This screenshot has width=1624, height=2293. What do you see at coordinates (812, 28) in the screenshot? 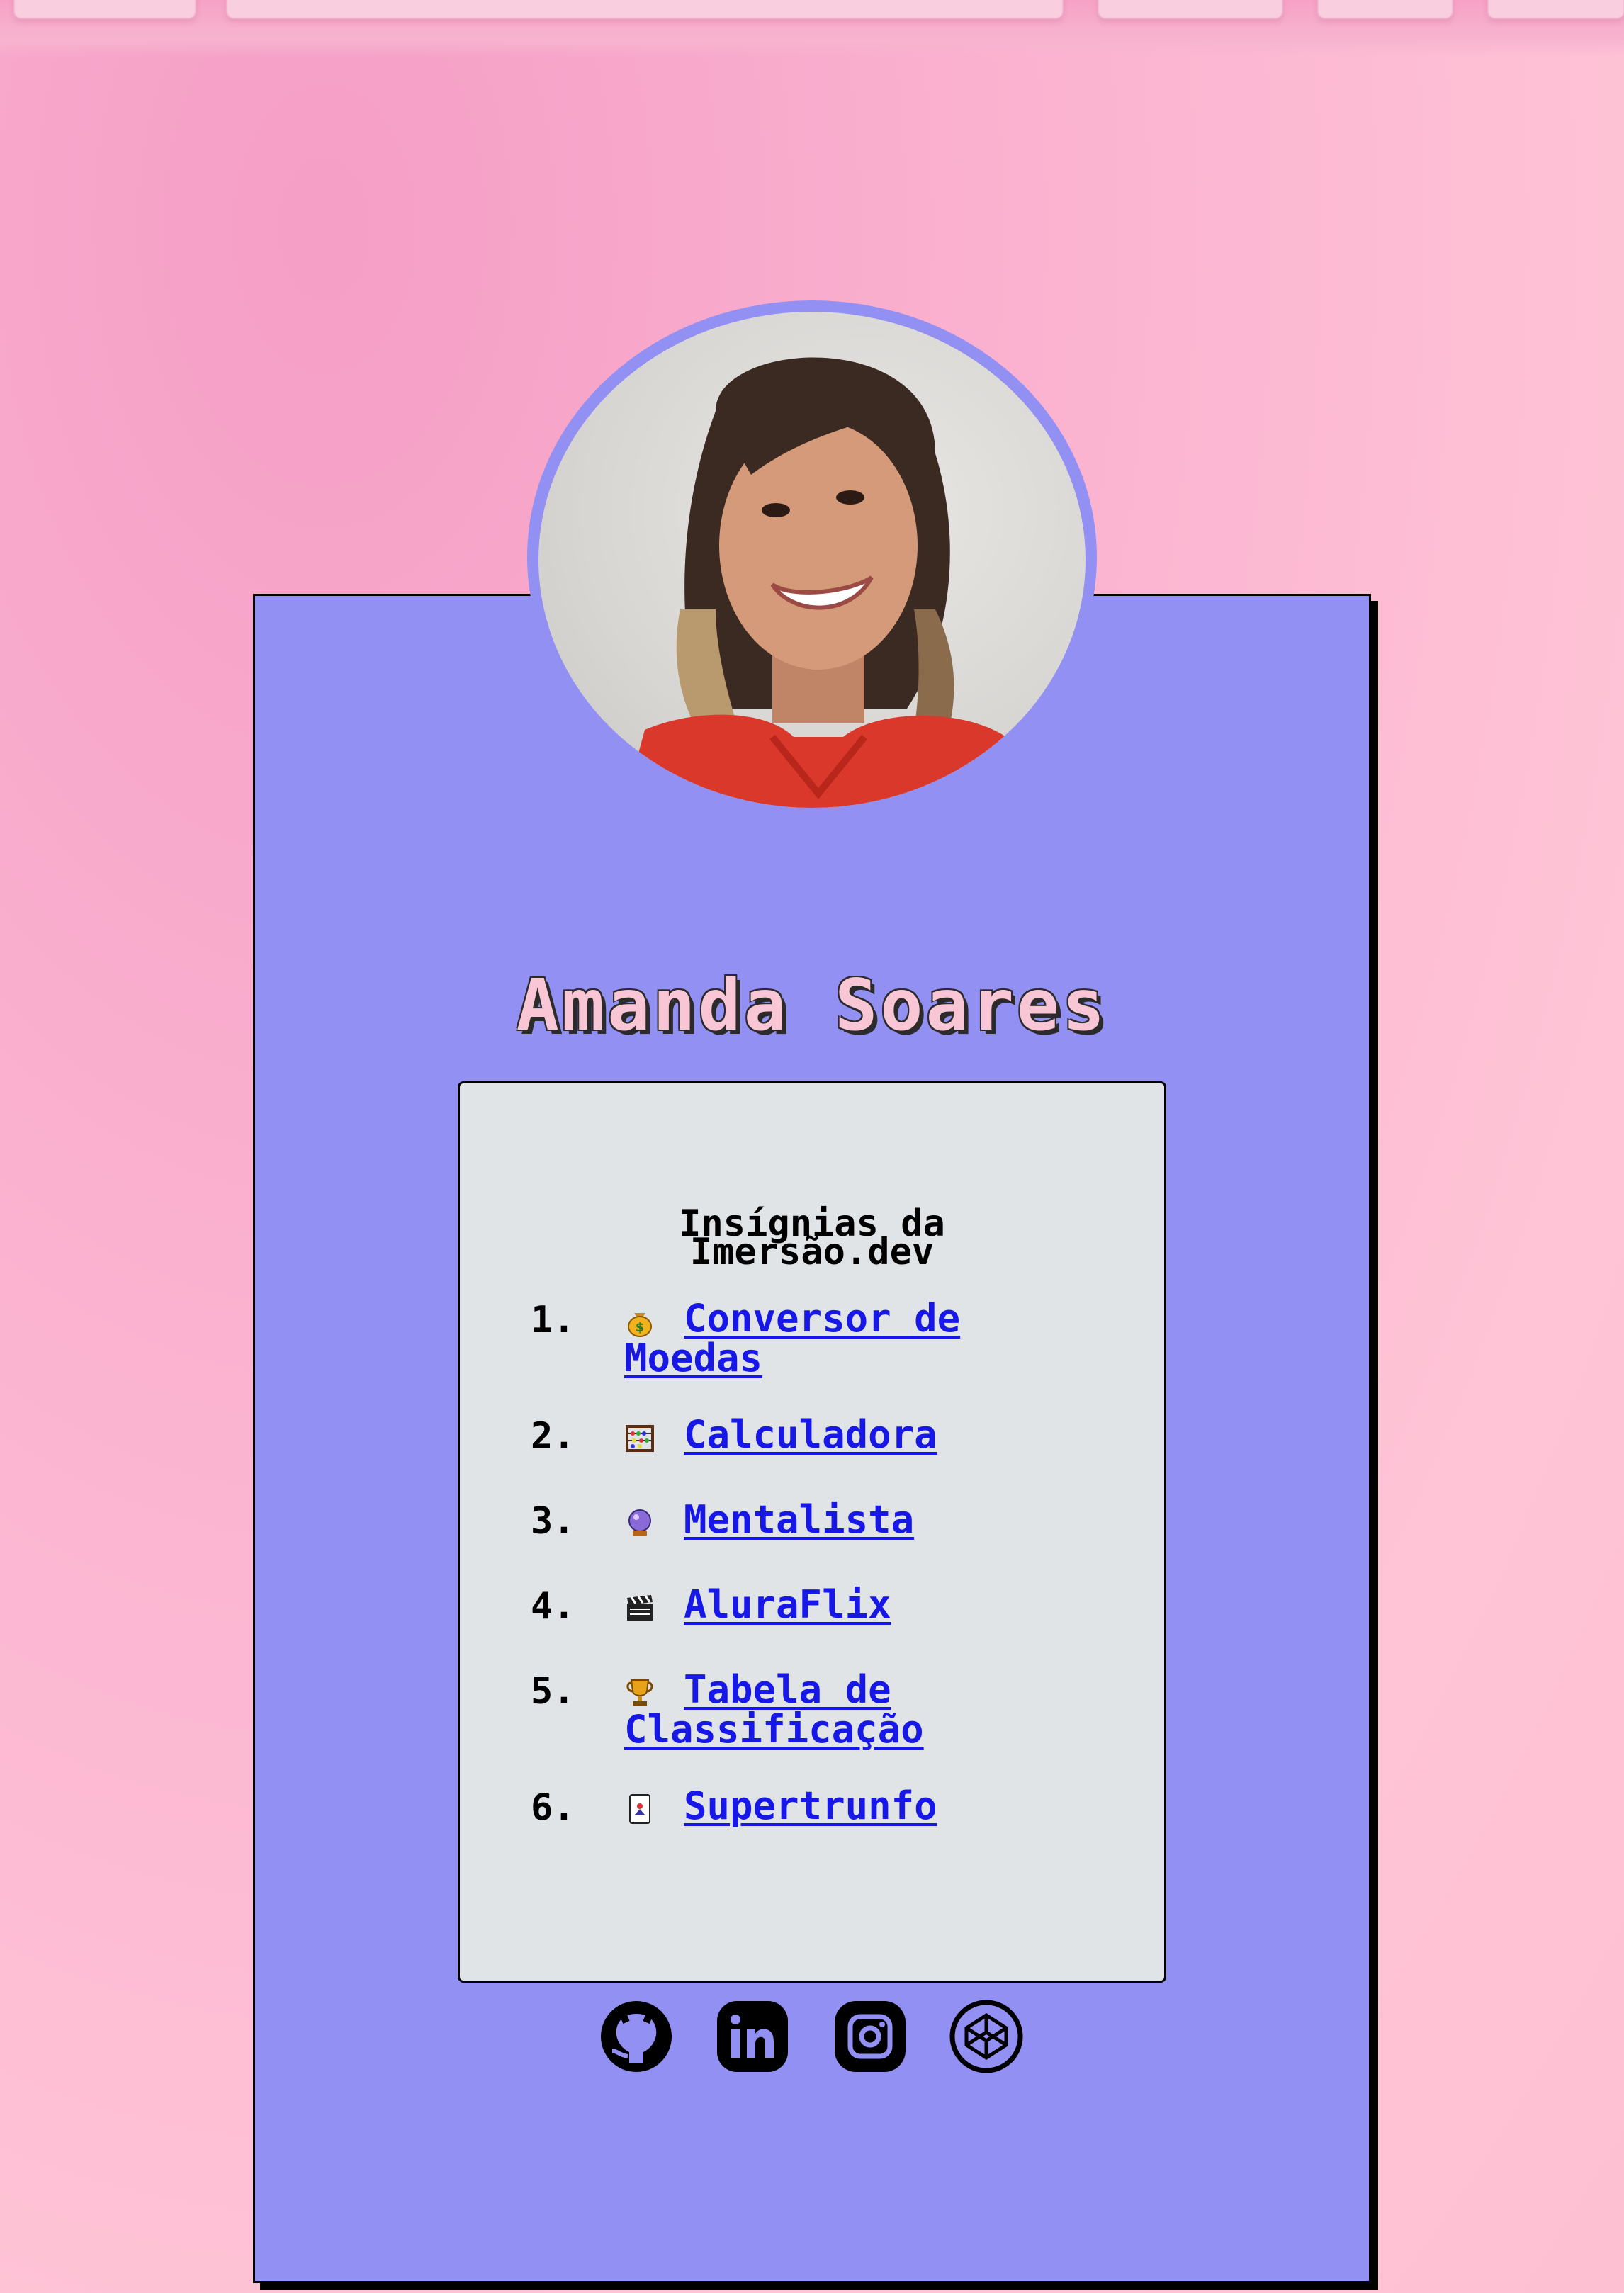
I see `top-strip` at bounding box center [812, 28].